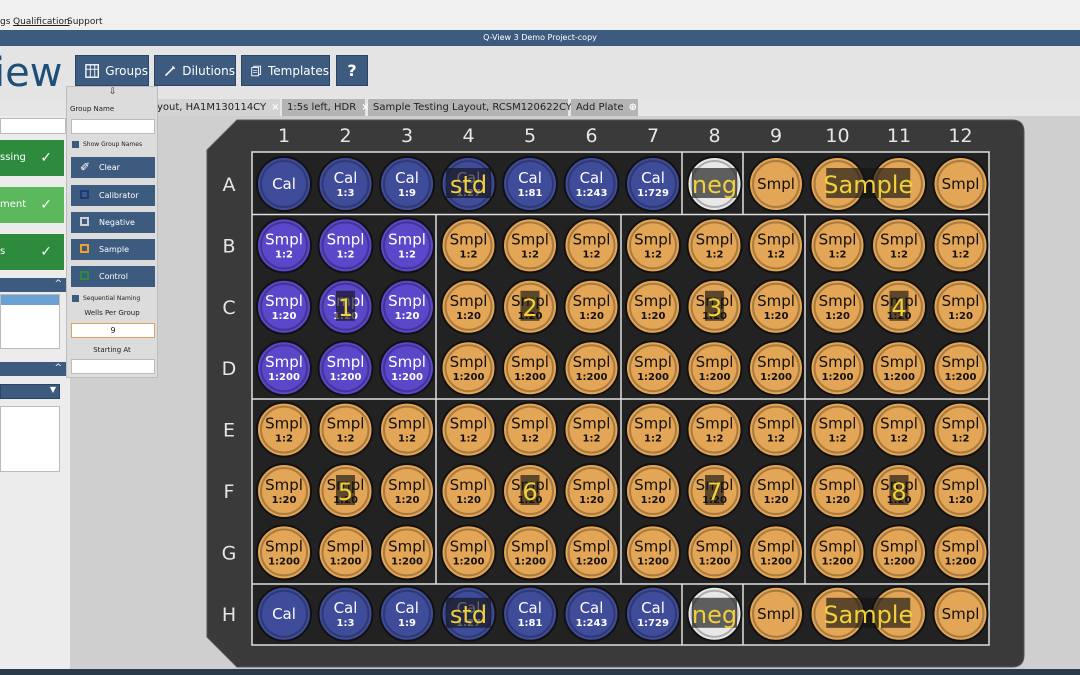 The width and height of the screenshot is (1080, 675). I want to click on show-group-names-checkbox, so click(75, 144).